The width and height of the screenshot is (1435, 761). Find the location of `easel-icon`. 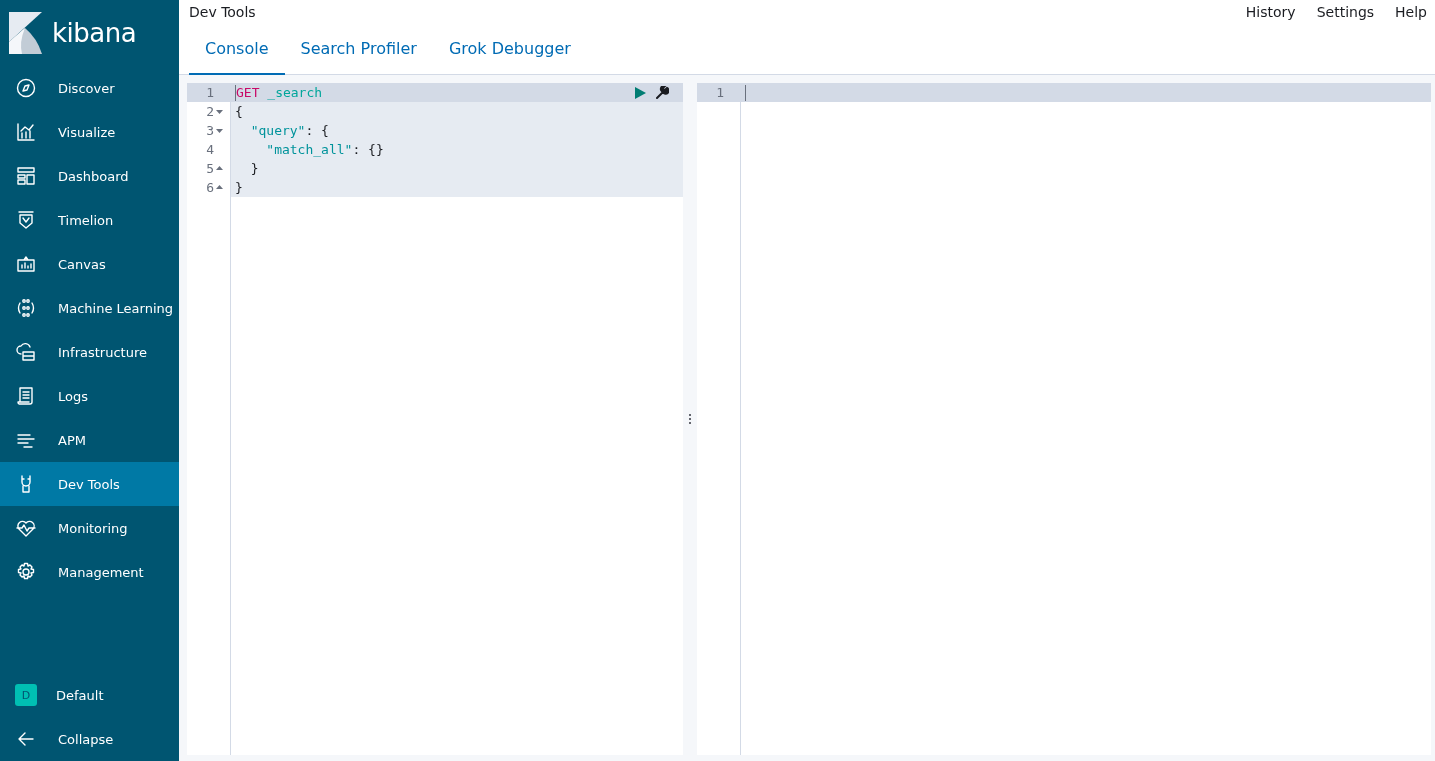

easel-icon is located at coordinates (26, 264).